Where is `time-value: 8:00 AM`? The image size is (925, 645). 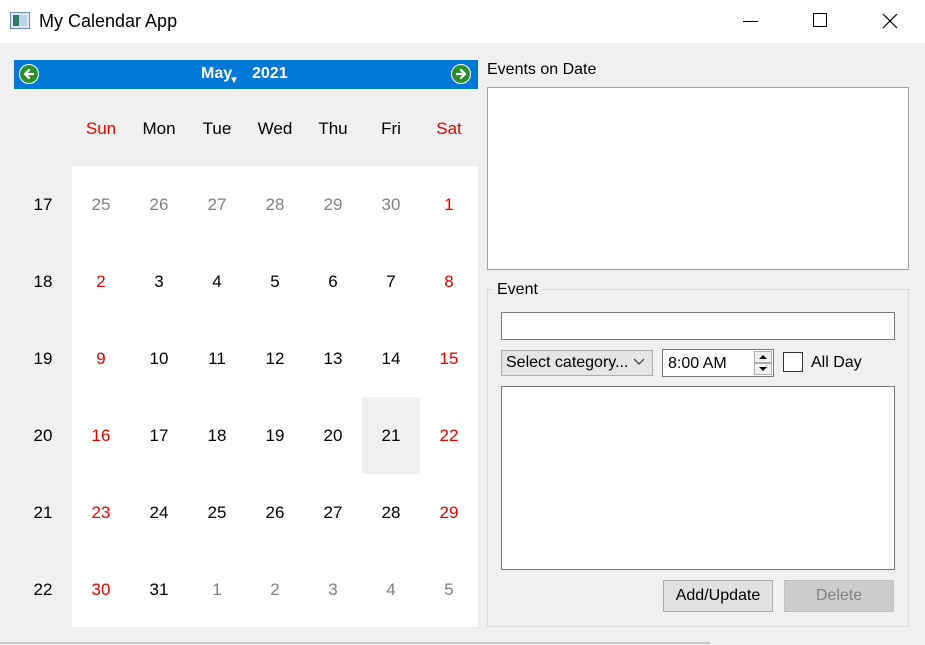 time-value: 8:00 AM is located at coordinates (697, 363).